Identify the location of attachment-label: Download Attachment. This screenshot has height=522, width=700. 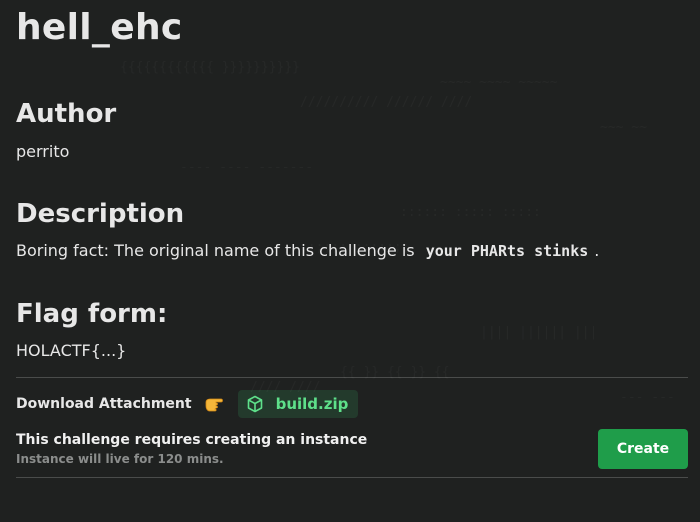
(104, 404).